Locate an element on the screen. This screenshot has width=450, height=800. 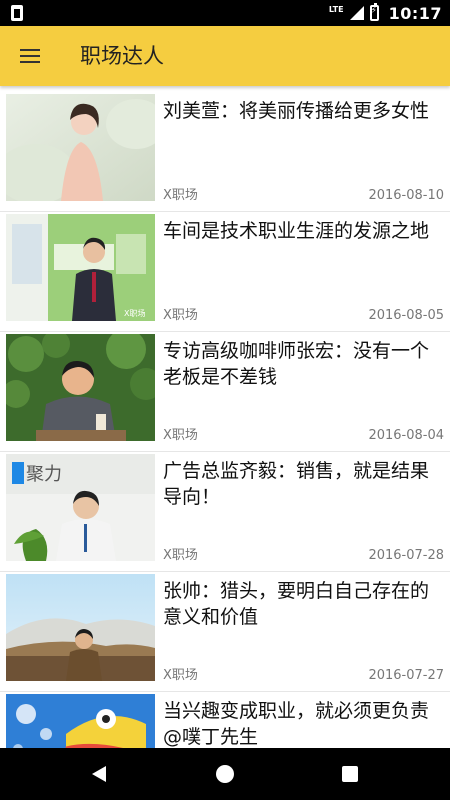
article-date: 2016-07-27 is located at coordinates (406, 675).